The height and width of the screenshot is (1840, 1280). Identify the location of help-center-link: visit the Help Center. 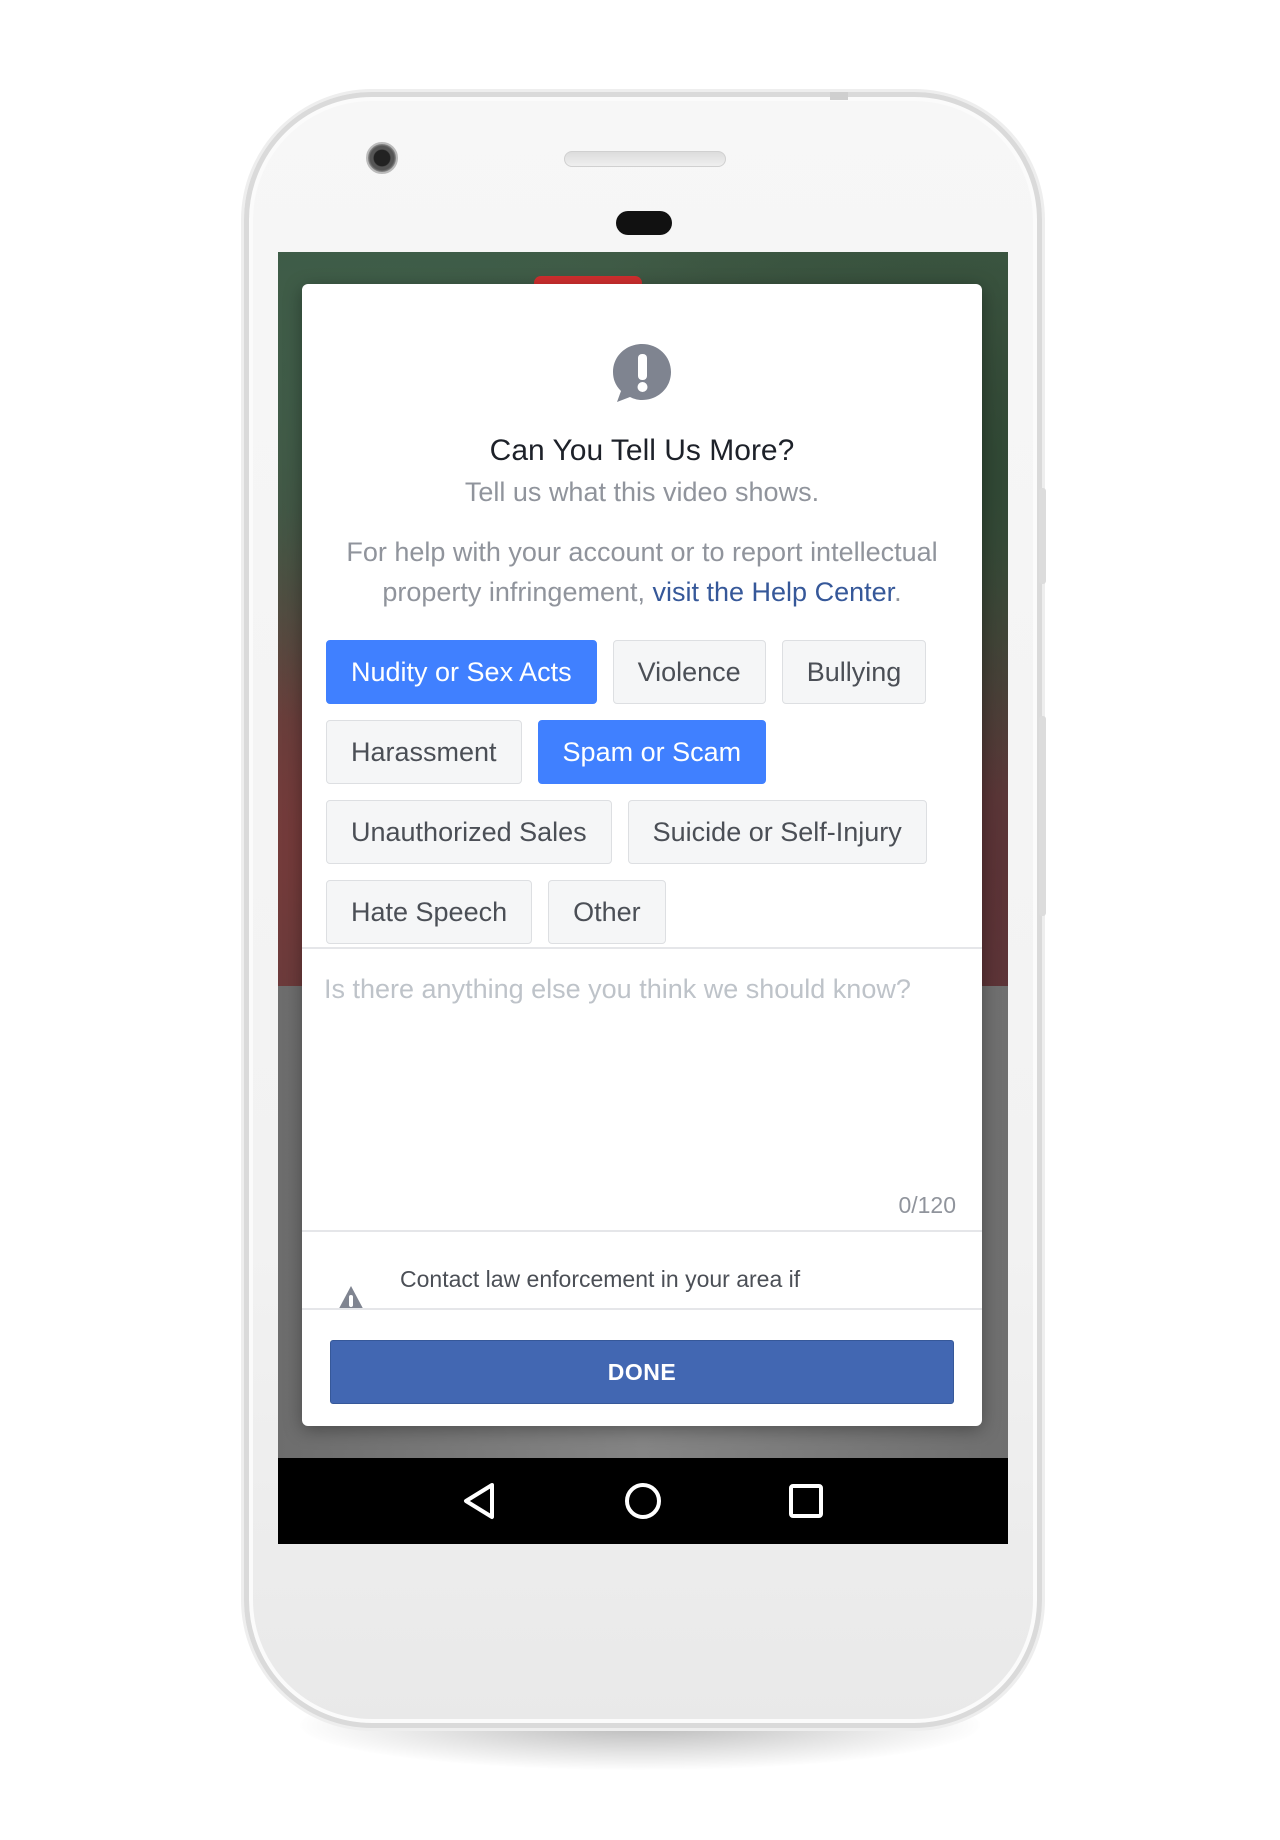
(774, 592).